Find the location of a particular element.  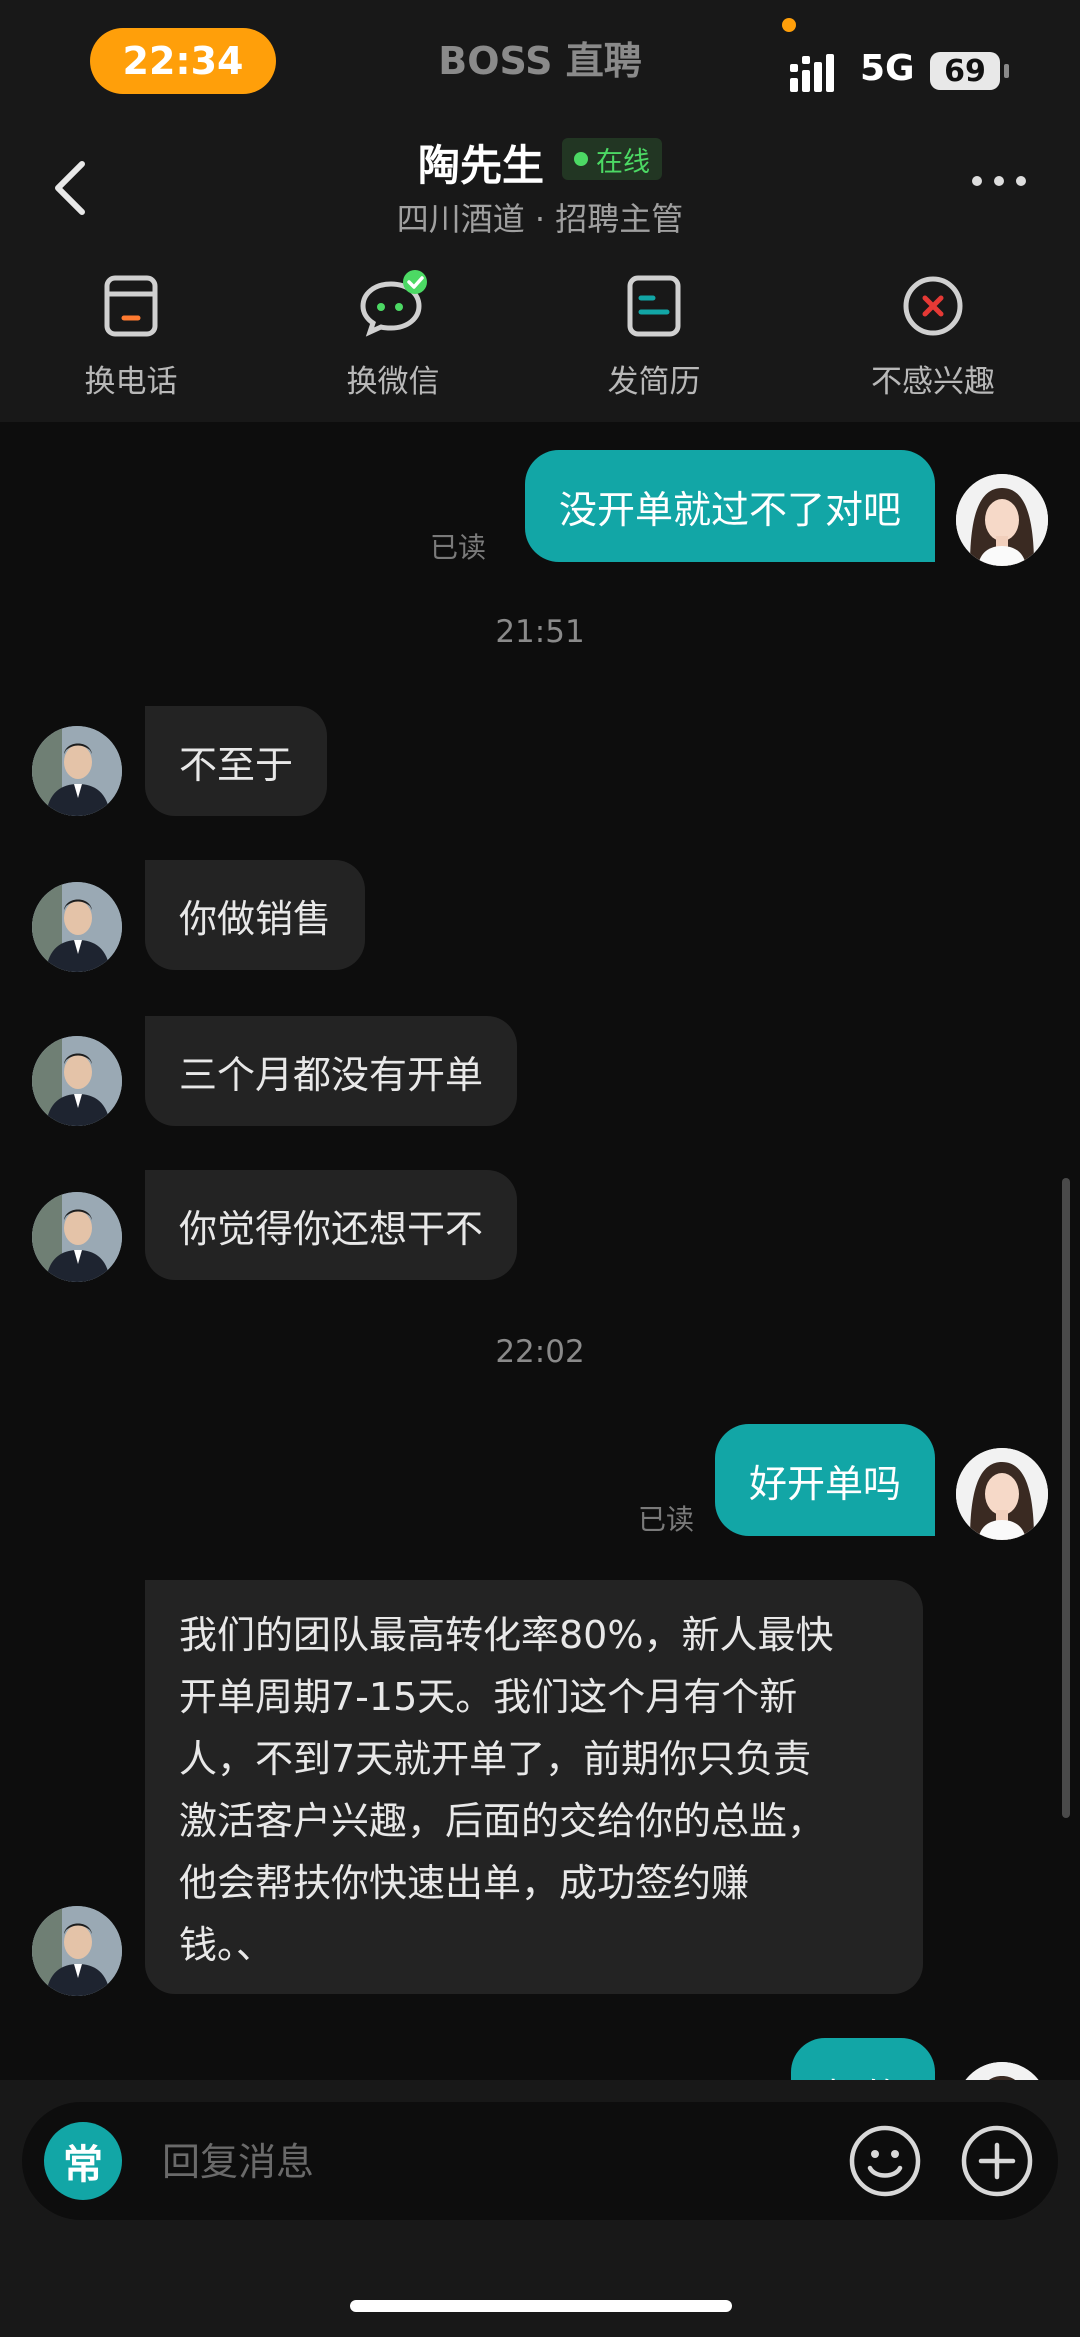

swap-wechat-button: 换微信 is located at coordinates (393, 335).